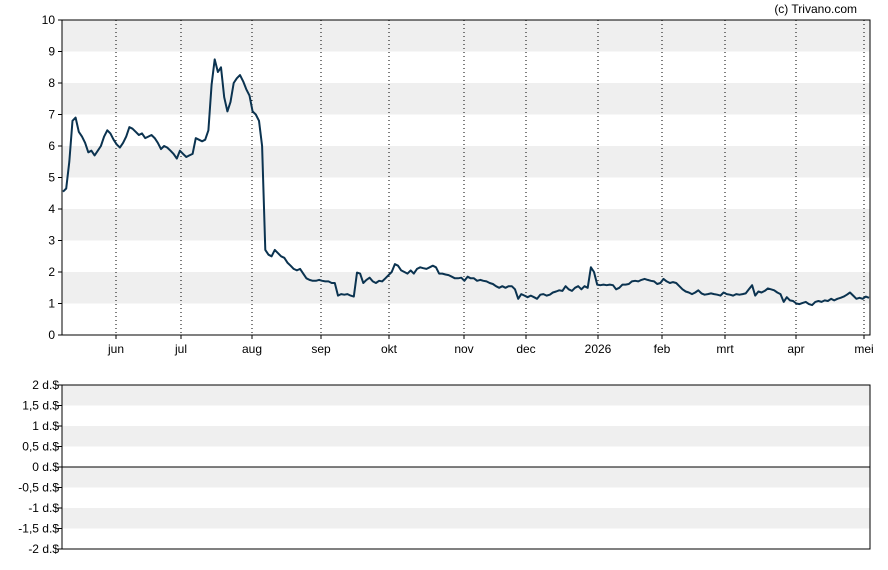 The image size is (888, 570). Describe the element at coordinates (180, 349) in the screenshot. I see `x-tick-label: jul` at that location.